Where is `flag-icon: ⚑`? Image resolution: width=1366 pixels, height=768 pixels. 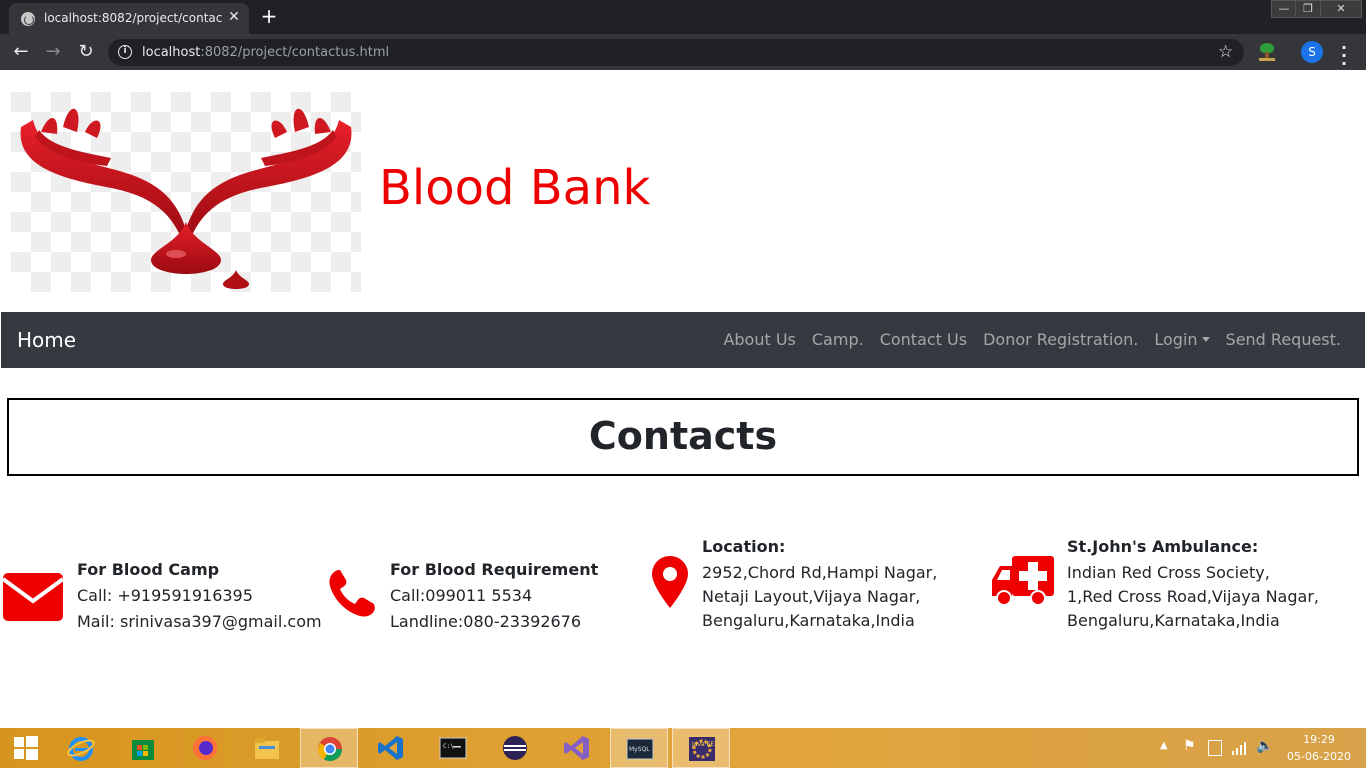 flag-icon: ⚑ is located at coordinates (1189, 746).